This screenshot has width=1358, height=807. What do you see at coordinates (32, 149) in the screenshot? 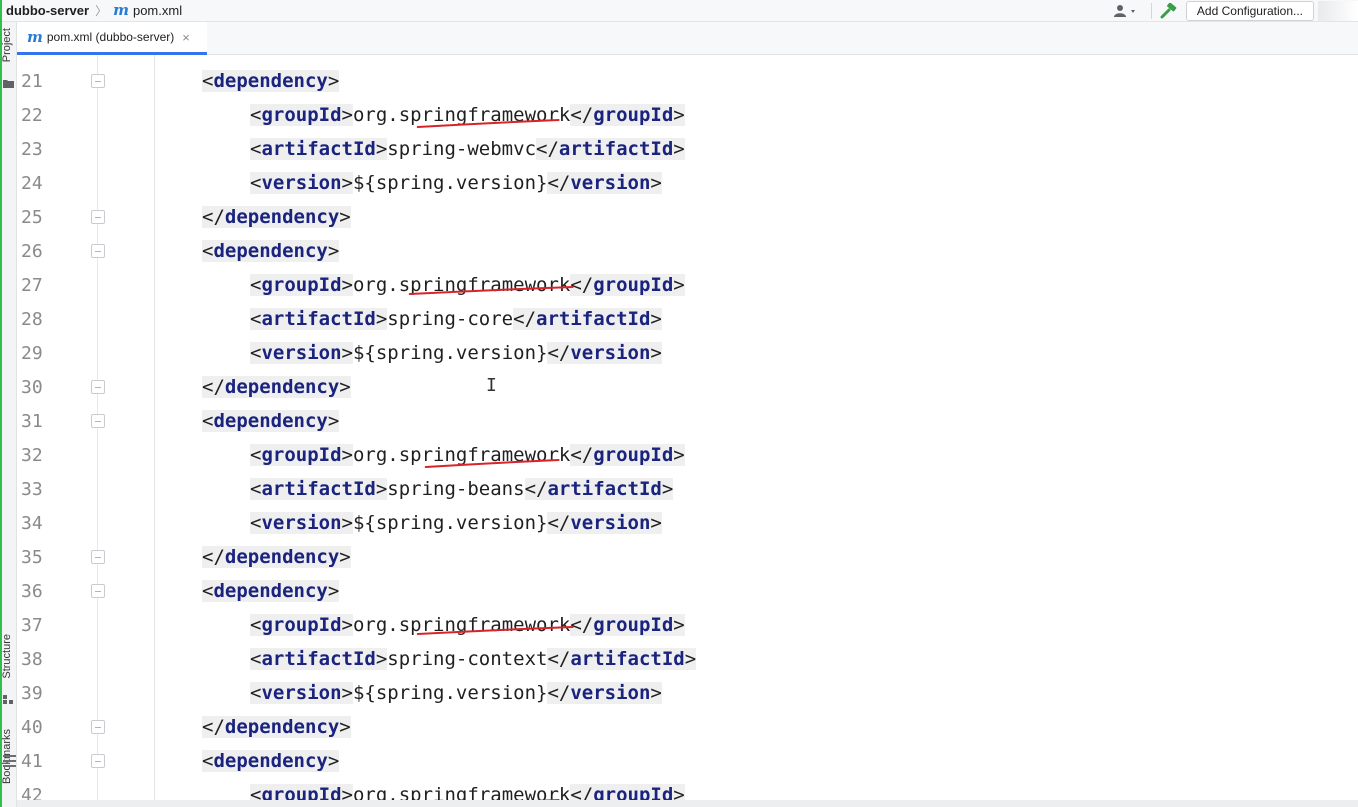
I see `line-number: 23` at bounding box center [32, 149].